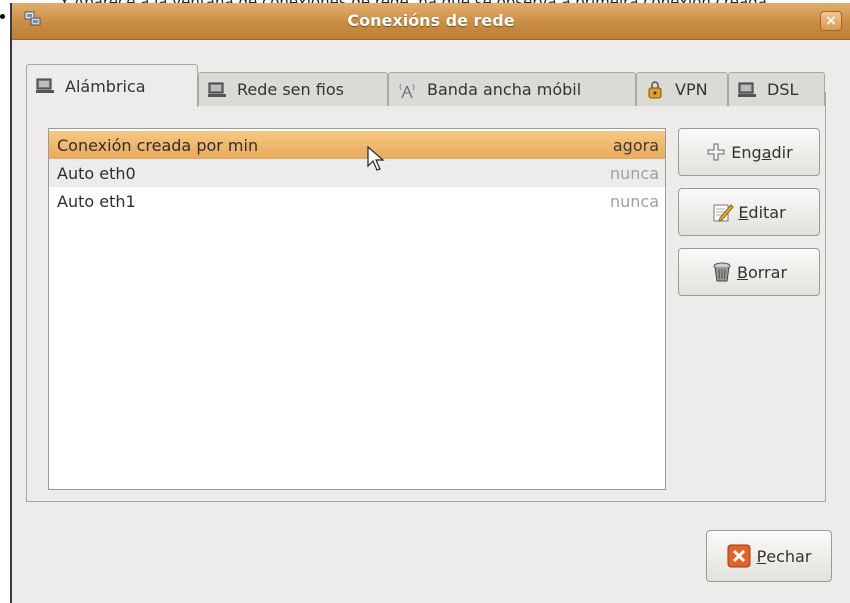 The height and width of the screenshot is (603, 850). What do you see at coordinates (376, 158) in the screenshot?
I see `mouse-pointer-icon` at bounding box center [376, 158].